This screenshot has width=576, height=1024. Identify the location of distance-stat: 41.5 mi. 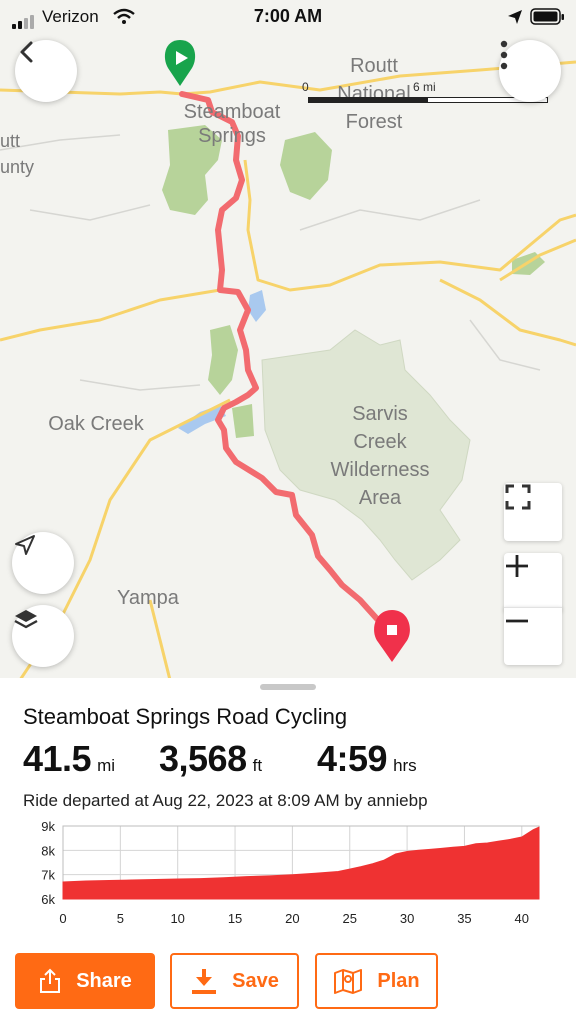
(69, 759).